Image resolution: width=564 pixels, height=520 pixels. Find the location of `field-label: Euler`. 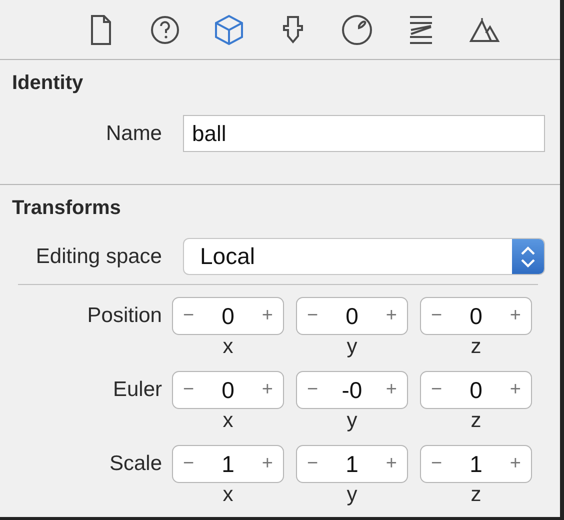

field-label: Euler is located at coordinates (137, 390).